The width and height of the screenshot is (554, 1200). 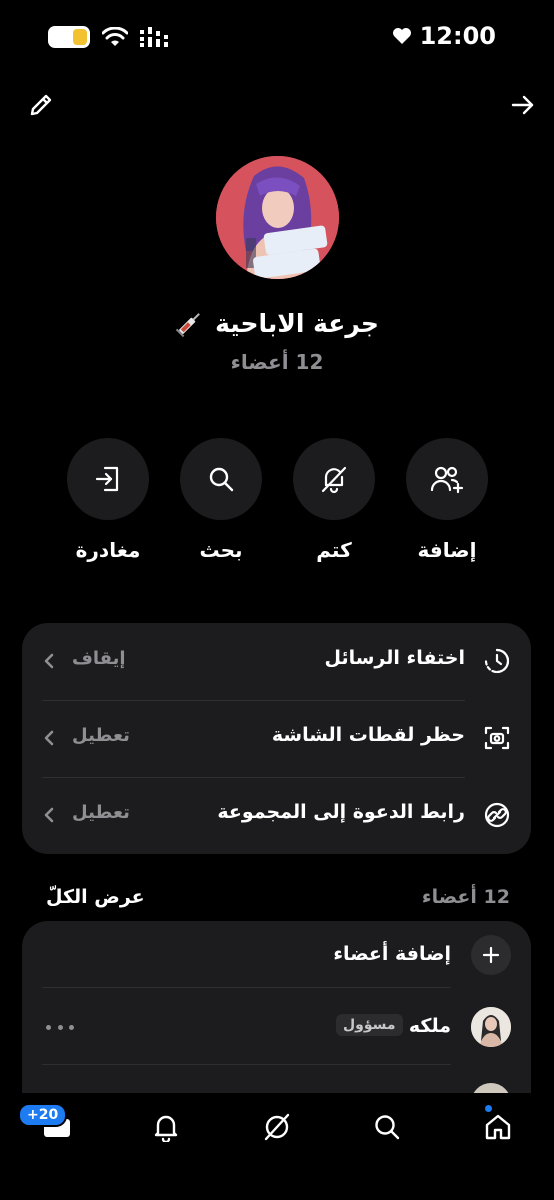 I want to click on admin-badge: مسؤول, so click(x=369, y=1025).